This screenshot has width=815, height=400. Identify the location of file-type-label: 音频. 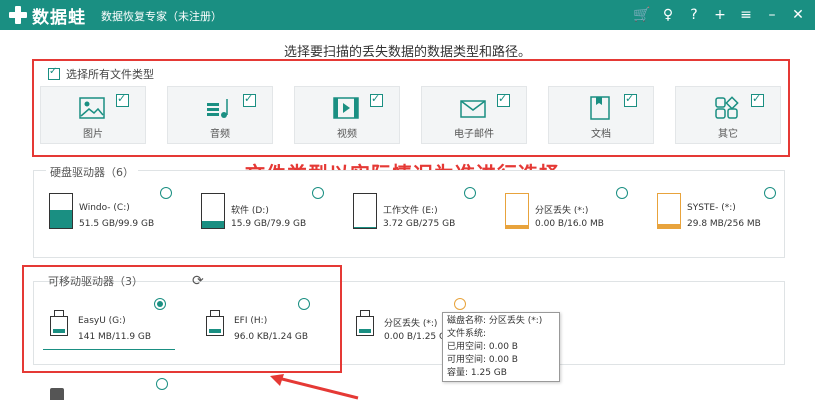
(220, 134).